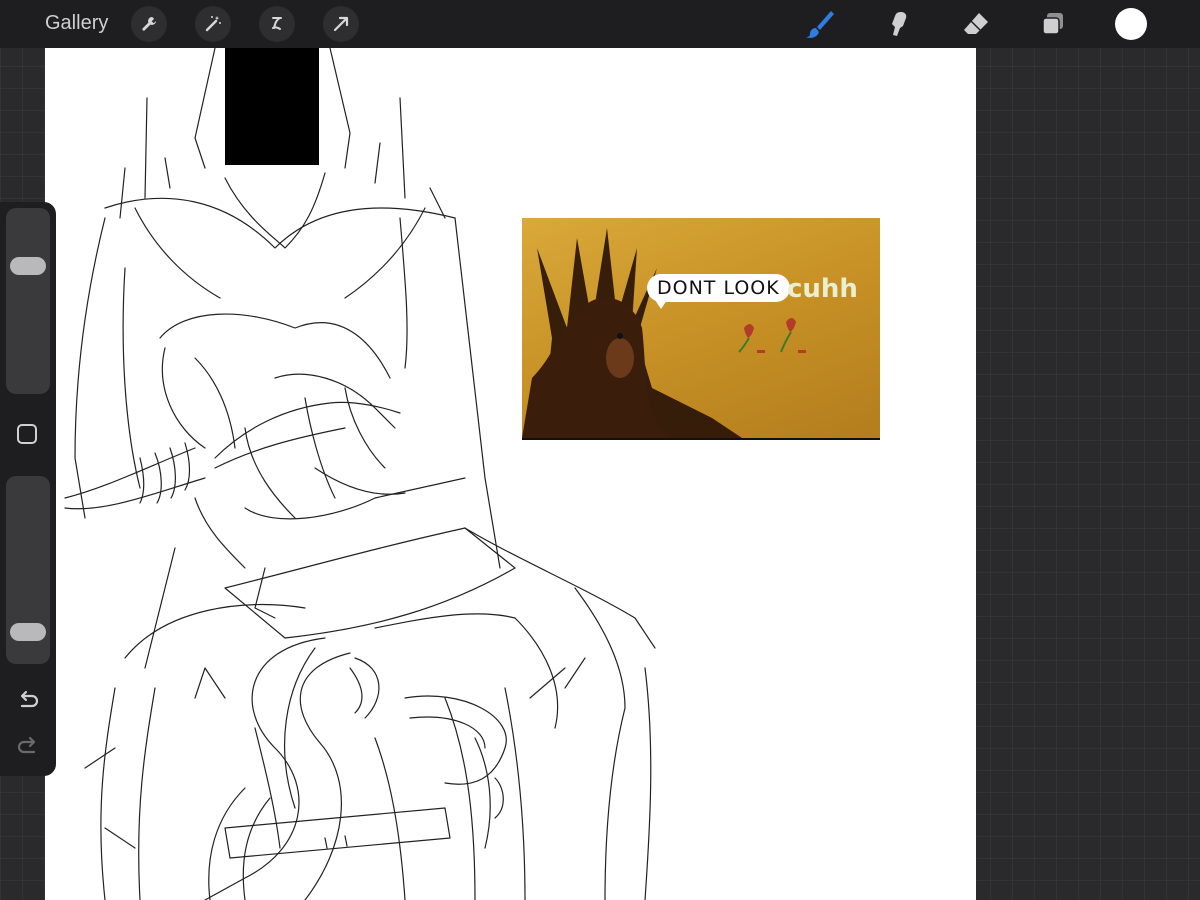  Describe the element at coordinates (600, 24) in the screenshot. I see `top-toolbar: Gallery` at that location.